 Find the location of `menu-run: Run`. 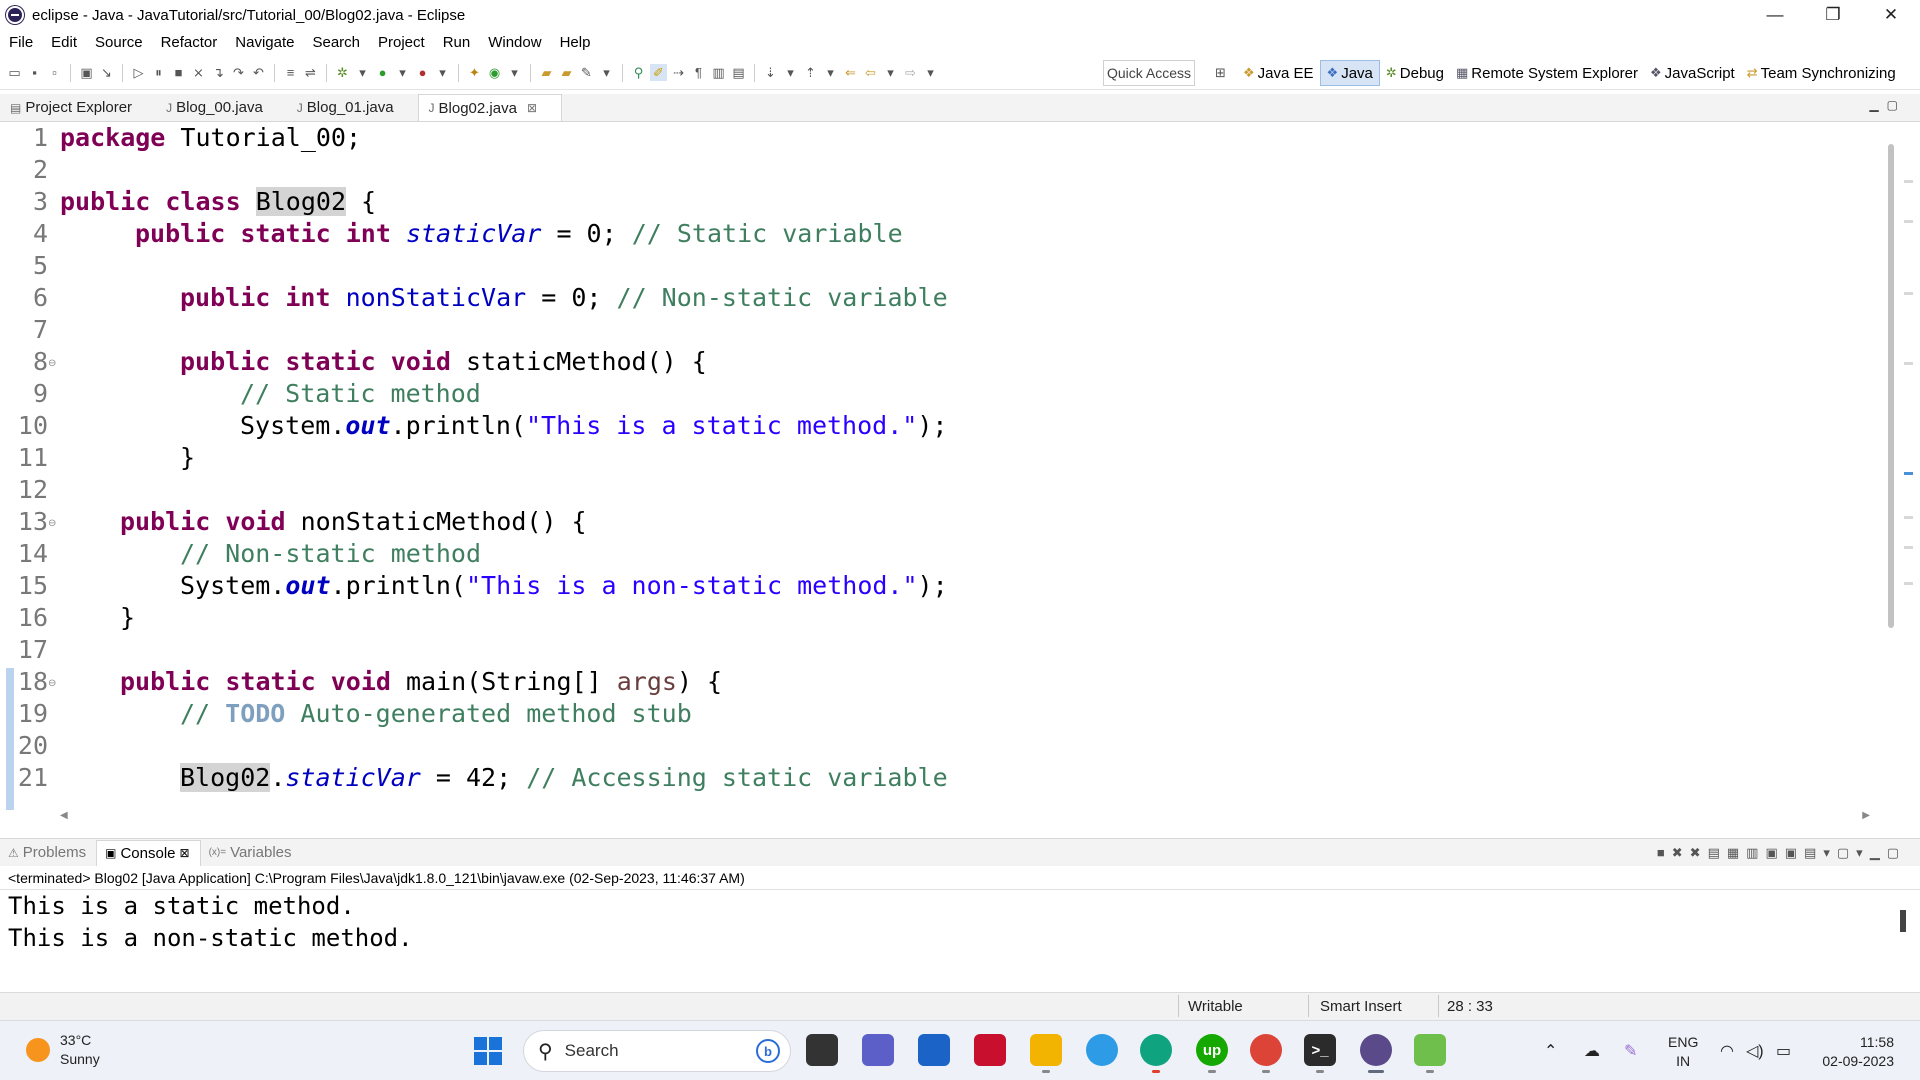

menu-run: Run is located at coordinates (457, 42).